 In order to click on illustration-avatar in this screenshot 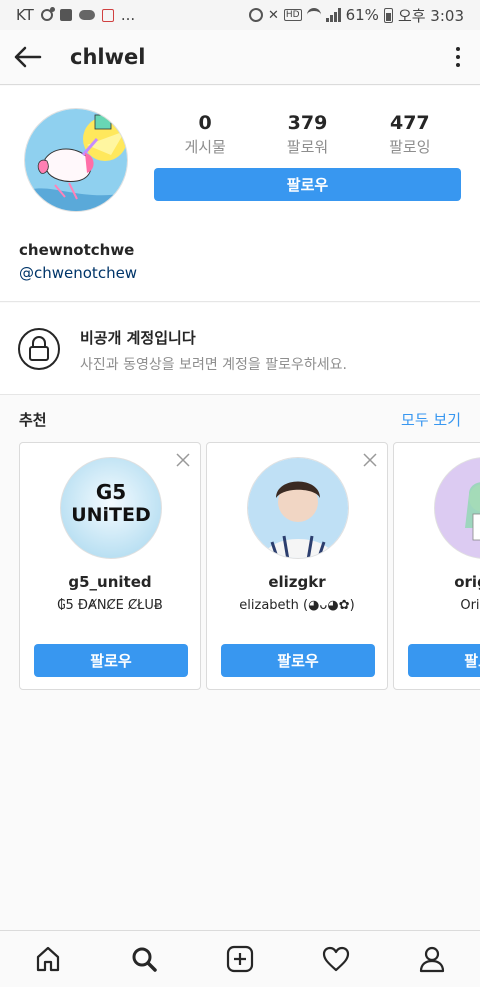, I will do `click(457, 508)`.